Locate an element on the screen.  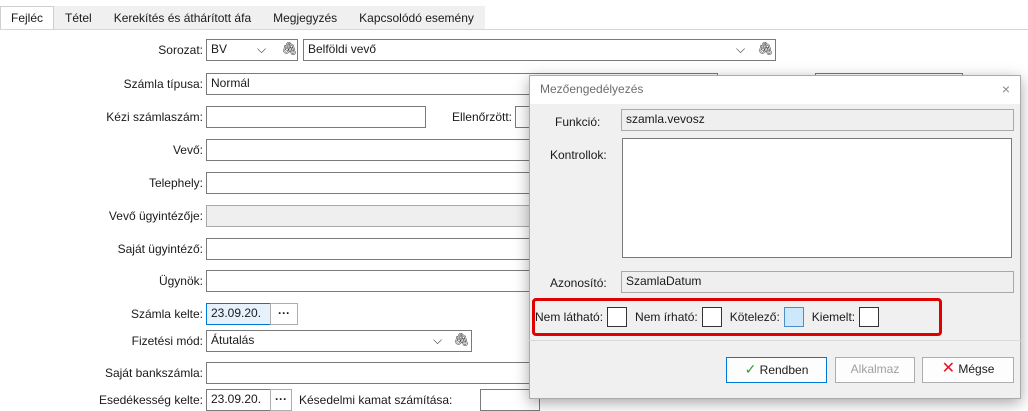
tab-kerekites: Kerekítés és áthárított áfa is located at coordinates (182, 18).